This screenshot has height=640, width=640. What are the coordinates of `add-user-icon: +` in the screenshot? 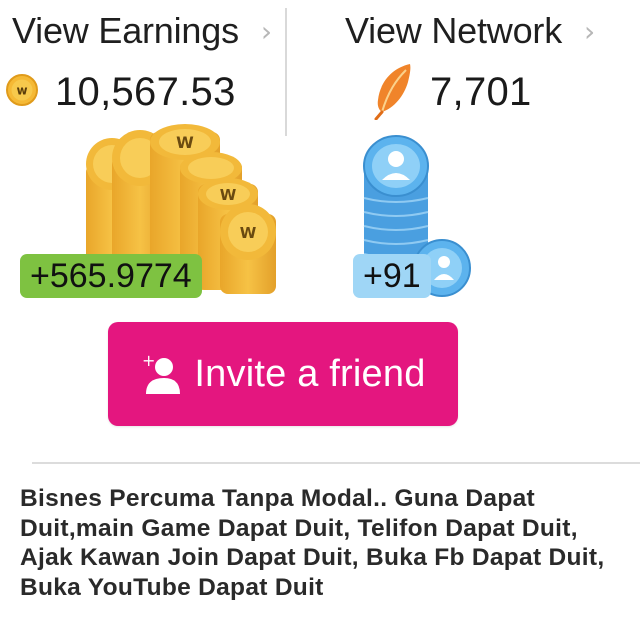 It's located at (161, 373).